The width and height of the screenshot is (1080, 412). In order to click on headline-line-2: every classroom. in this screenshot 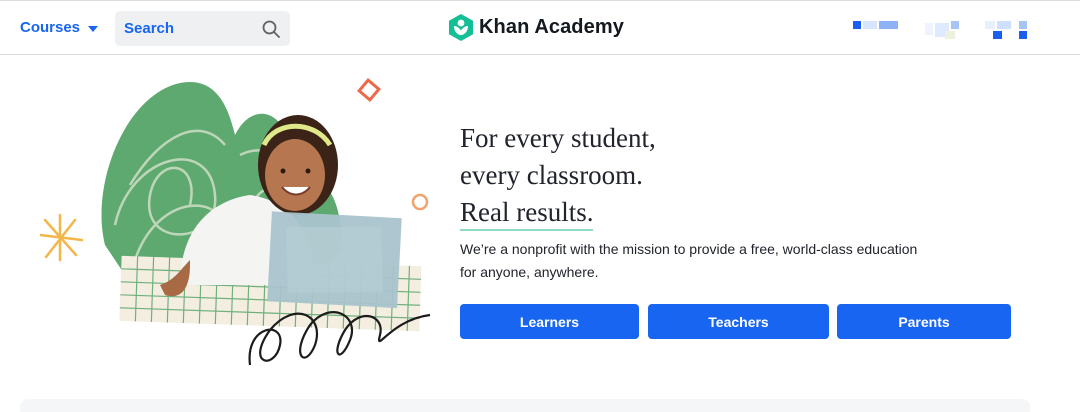, I will do `click(551, 175)`.